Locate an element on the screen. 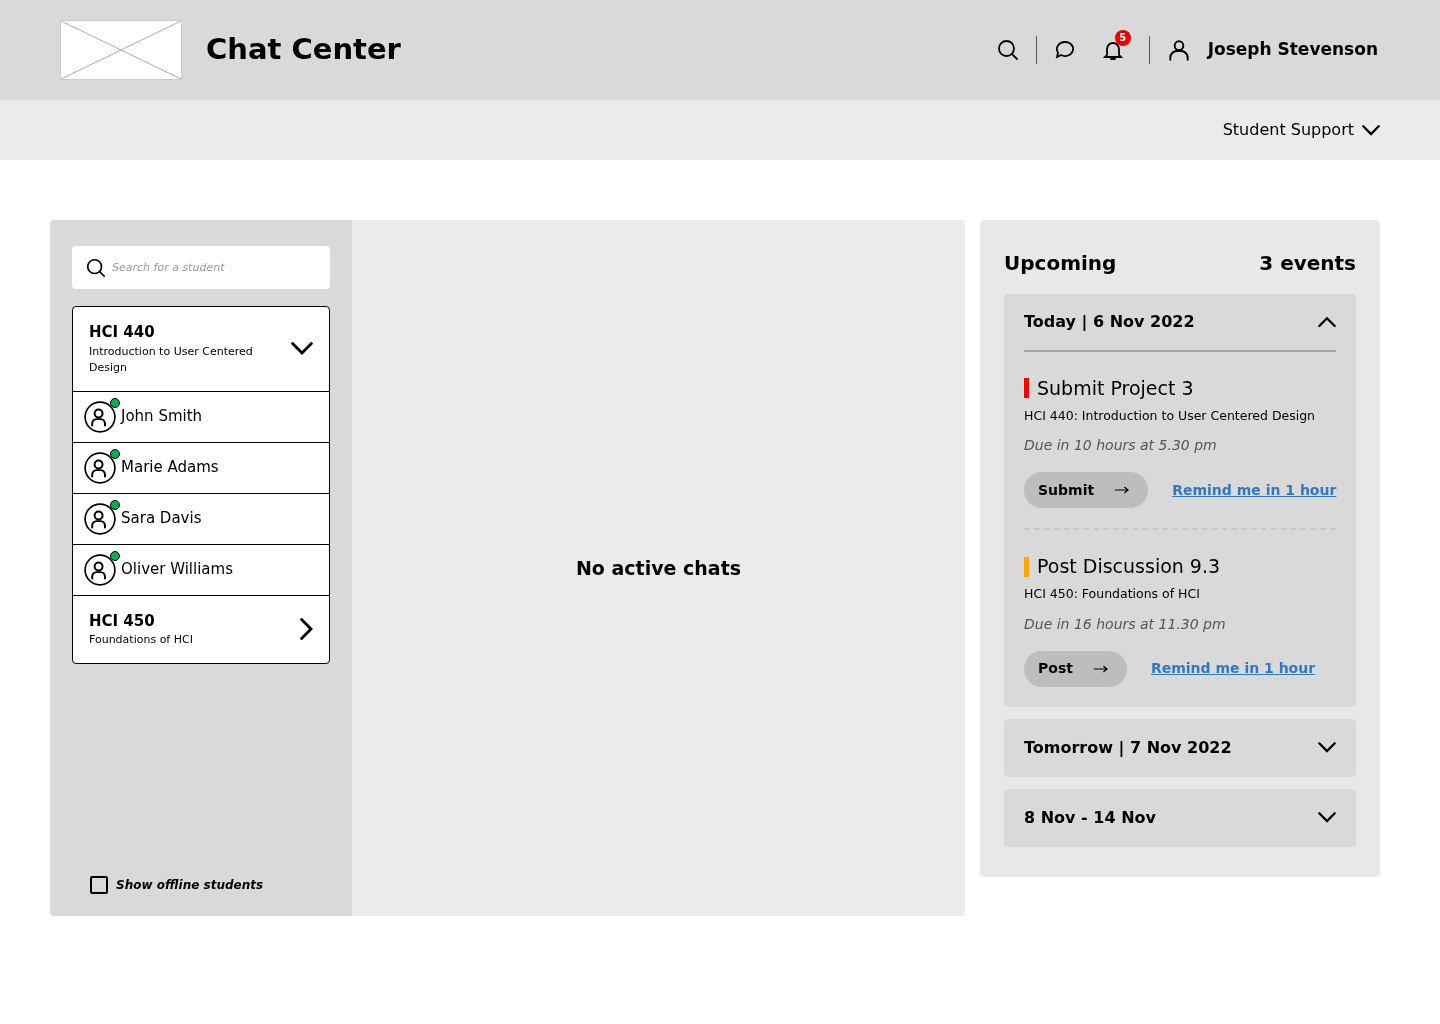  student-name: Sara Davis is located at coordinates (161, 519).